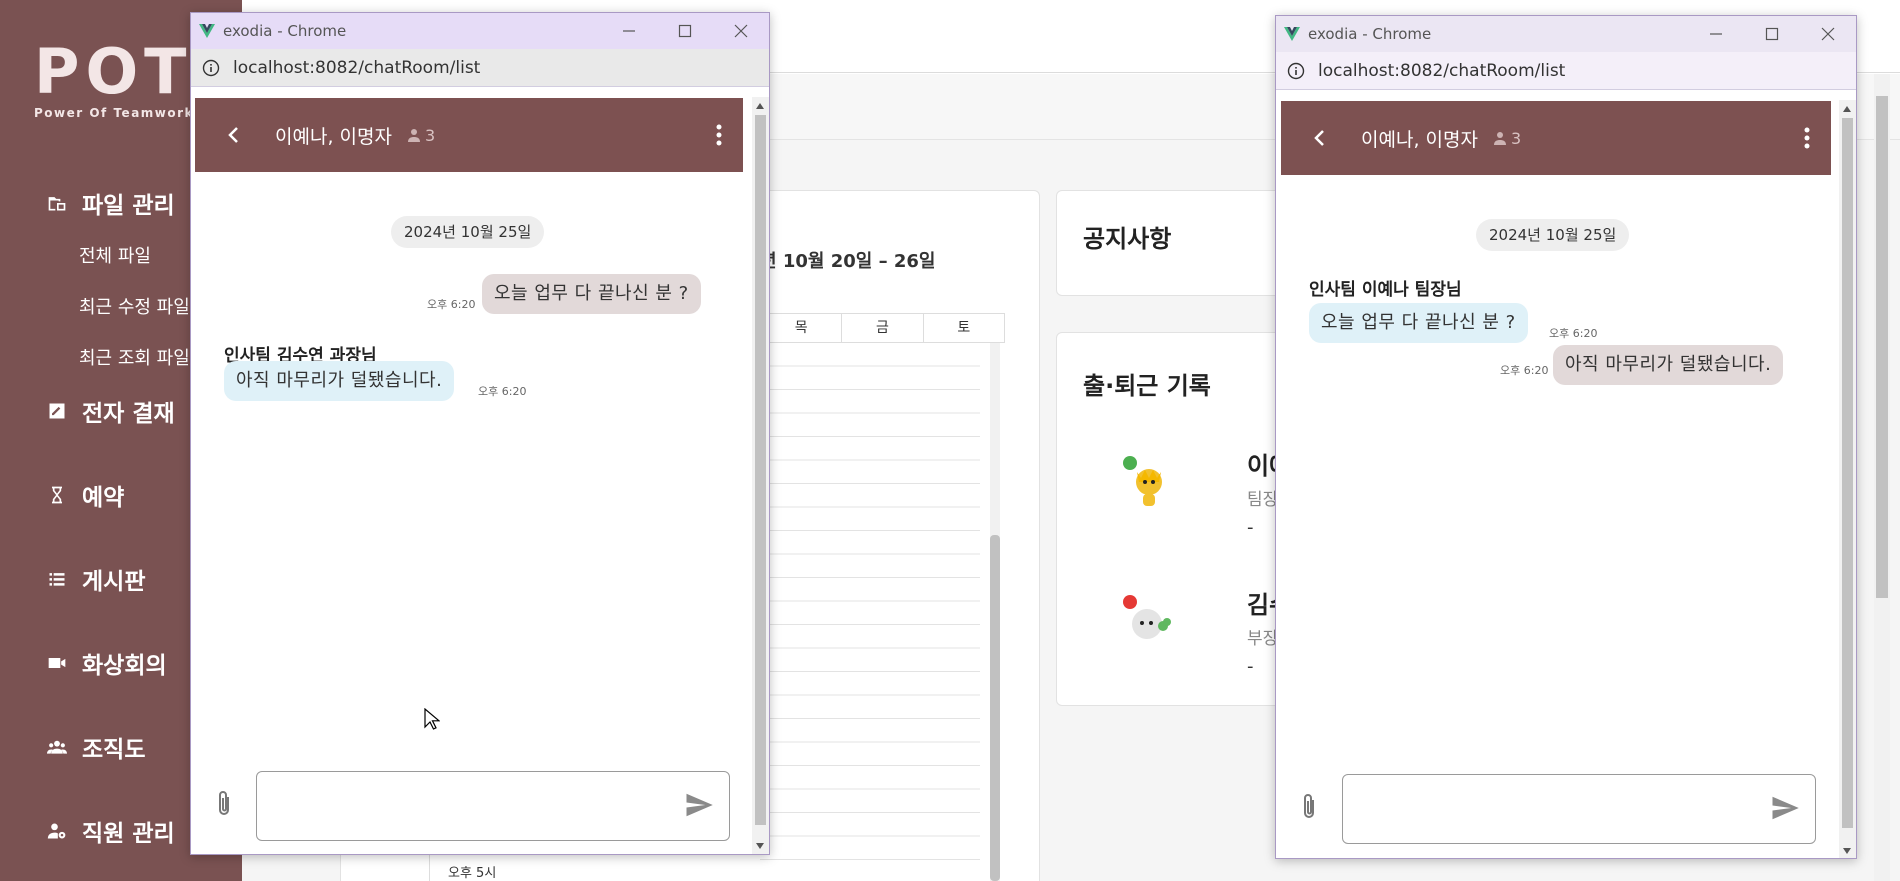  Describe the element at coordinates (113, 71) in the screenshot. I see `logo-text: POT` at that location.